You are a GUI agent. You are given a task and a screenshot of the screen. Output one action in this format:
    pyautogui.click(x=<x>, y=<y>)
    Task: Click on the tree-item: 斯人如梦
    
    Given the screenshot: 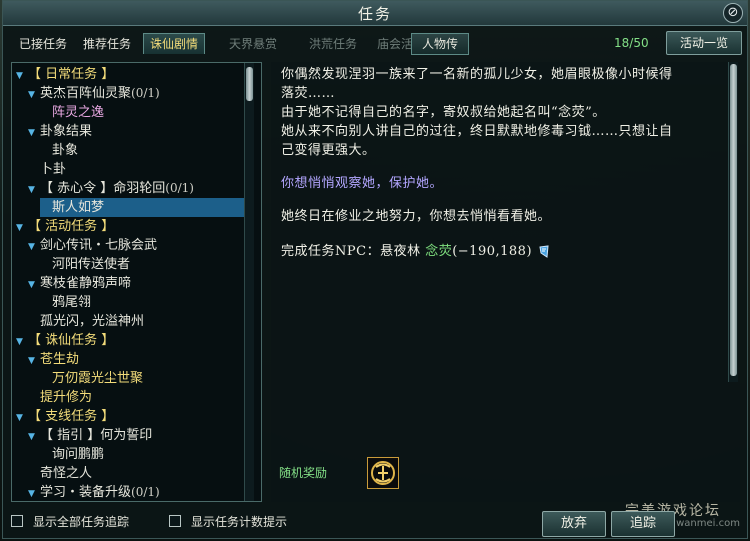 What is the action you would take?
    pyautogui.click(x=146, y=207)
    